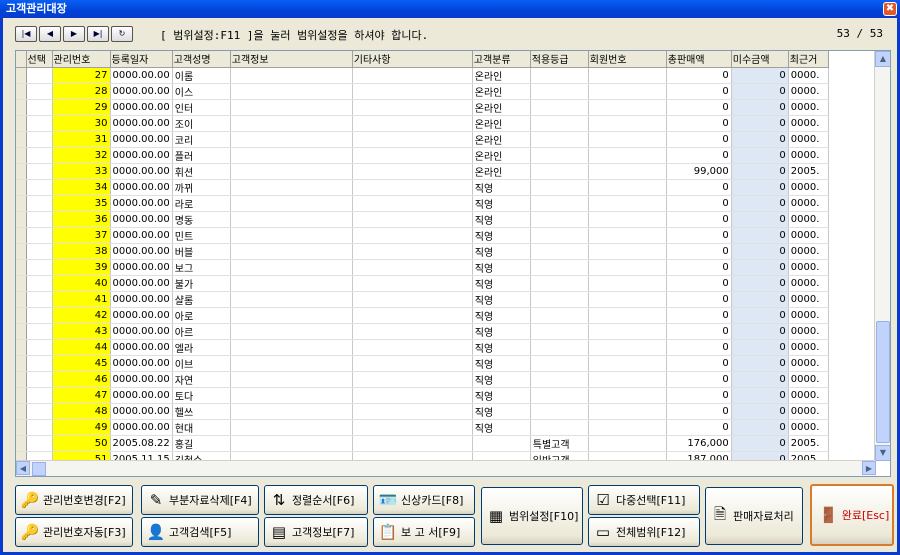 The width and height of the screenshot is (900, 555). What do you see at coordinates (201, 123) in the screenshot?
I see `name-cell: 조이` at bounding box center [201, 123].